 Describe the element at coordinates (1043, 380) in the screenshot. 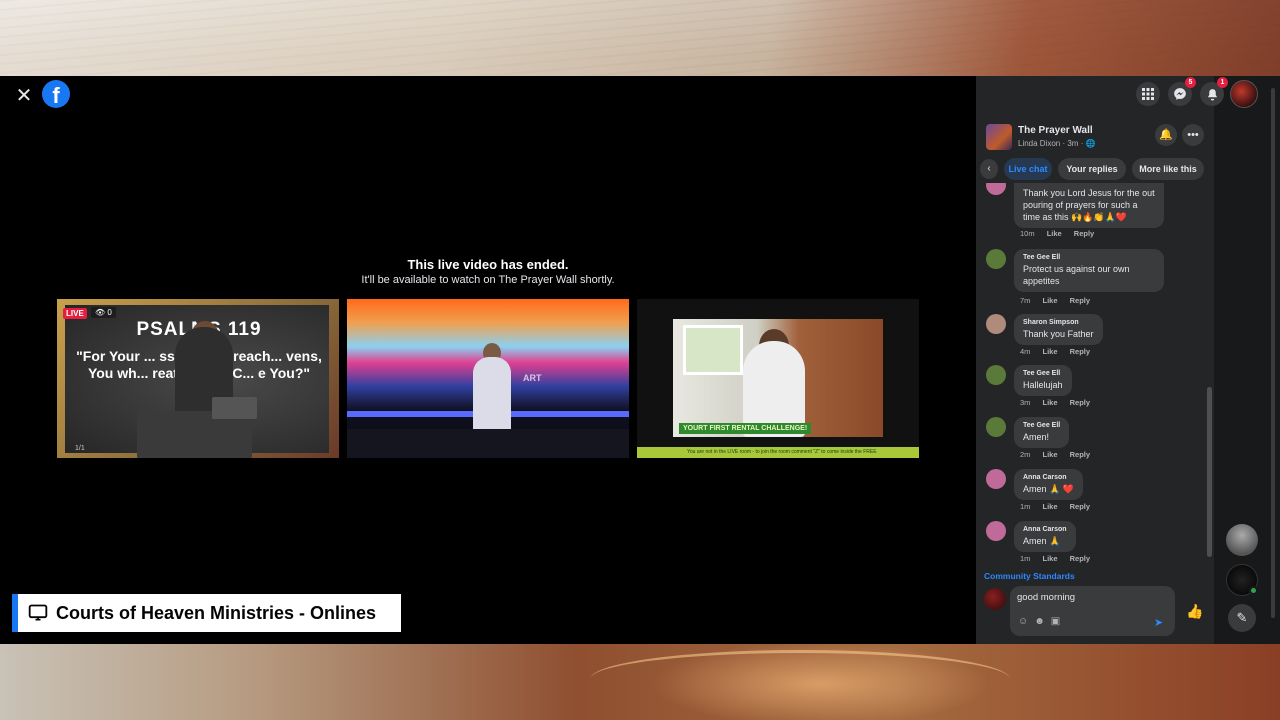

I see `comment-bubble: Tee Gee Ell Hallelujah` at that location.